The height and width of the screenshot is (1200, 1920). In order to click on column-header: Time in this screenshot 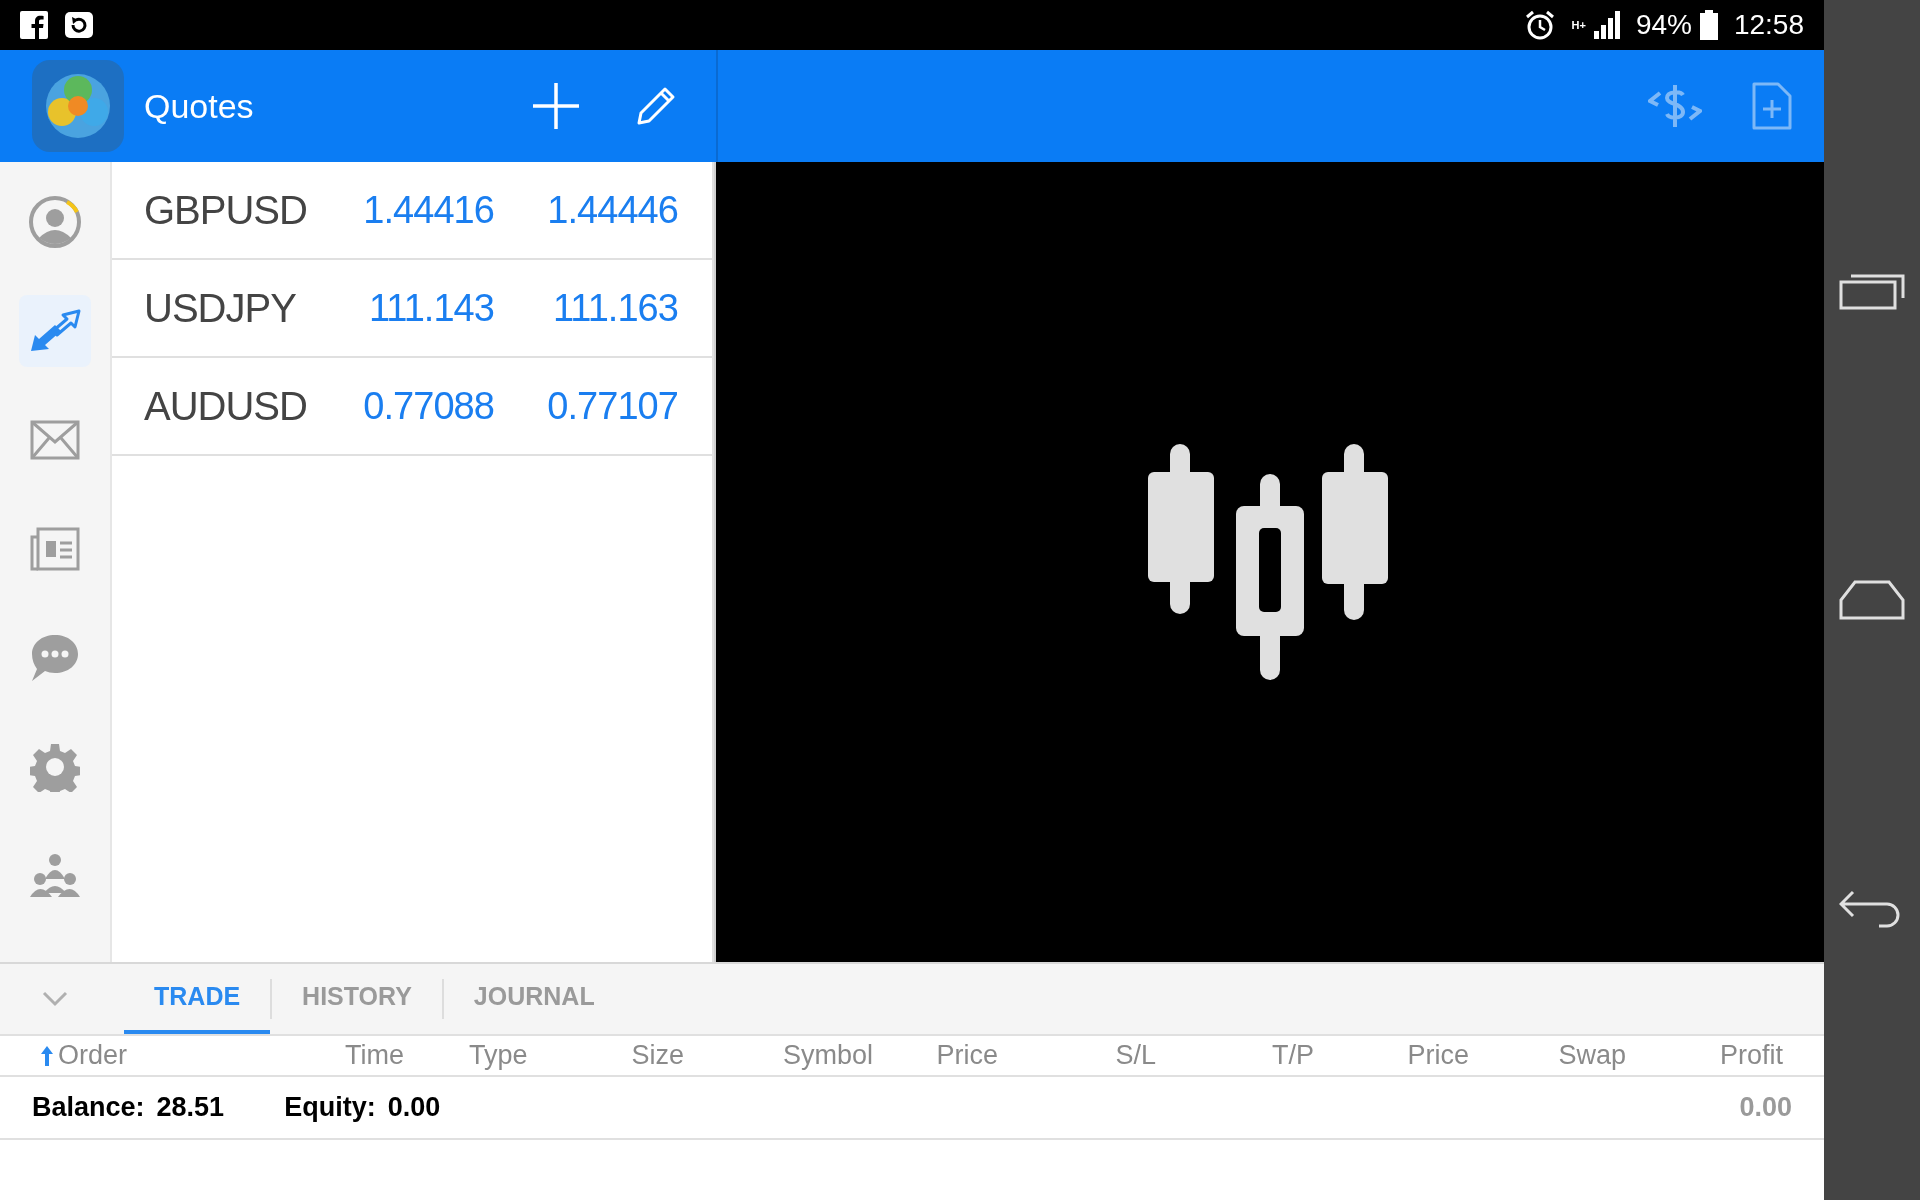, I will do `click(374, 1055)`.